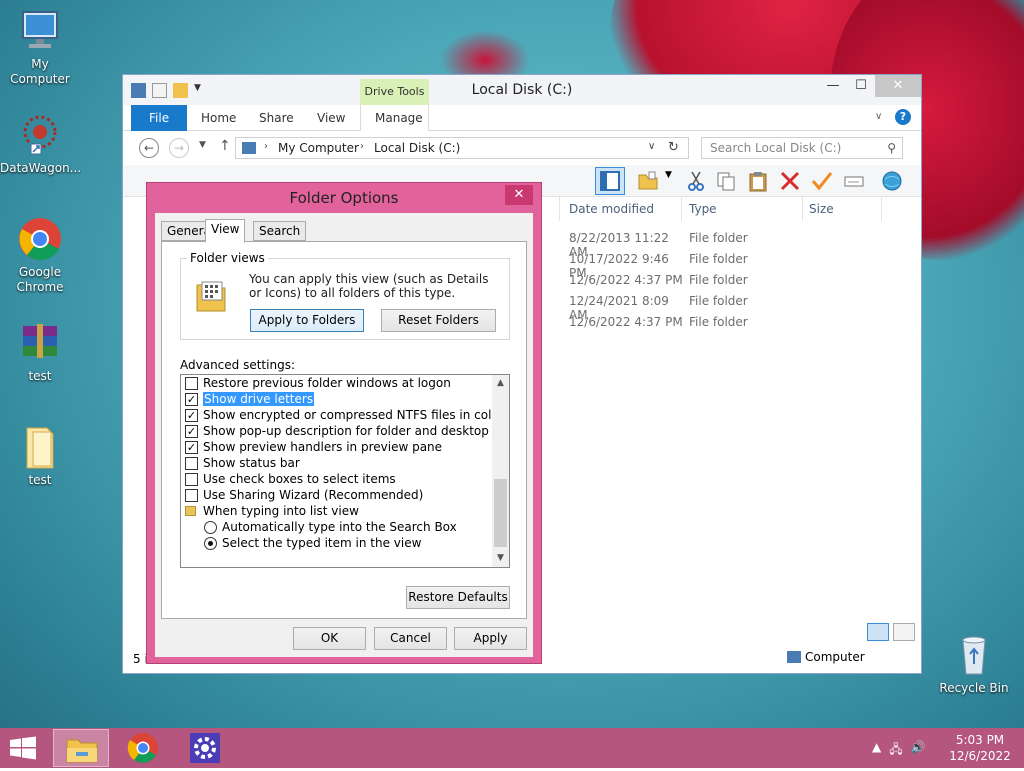  Describe the element at coordinates (410, 638) in the screenshot. I see `cancel-button: Cancel` at that location.